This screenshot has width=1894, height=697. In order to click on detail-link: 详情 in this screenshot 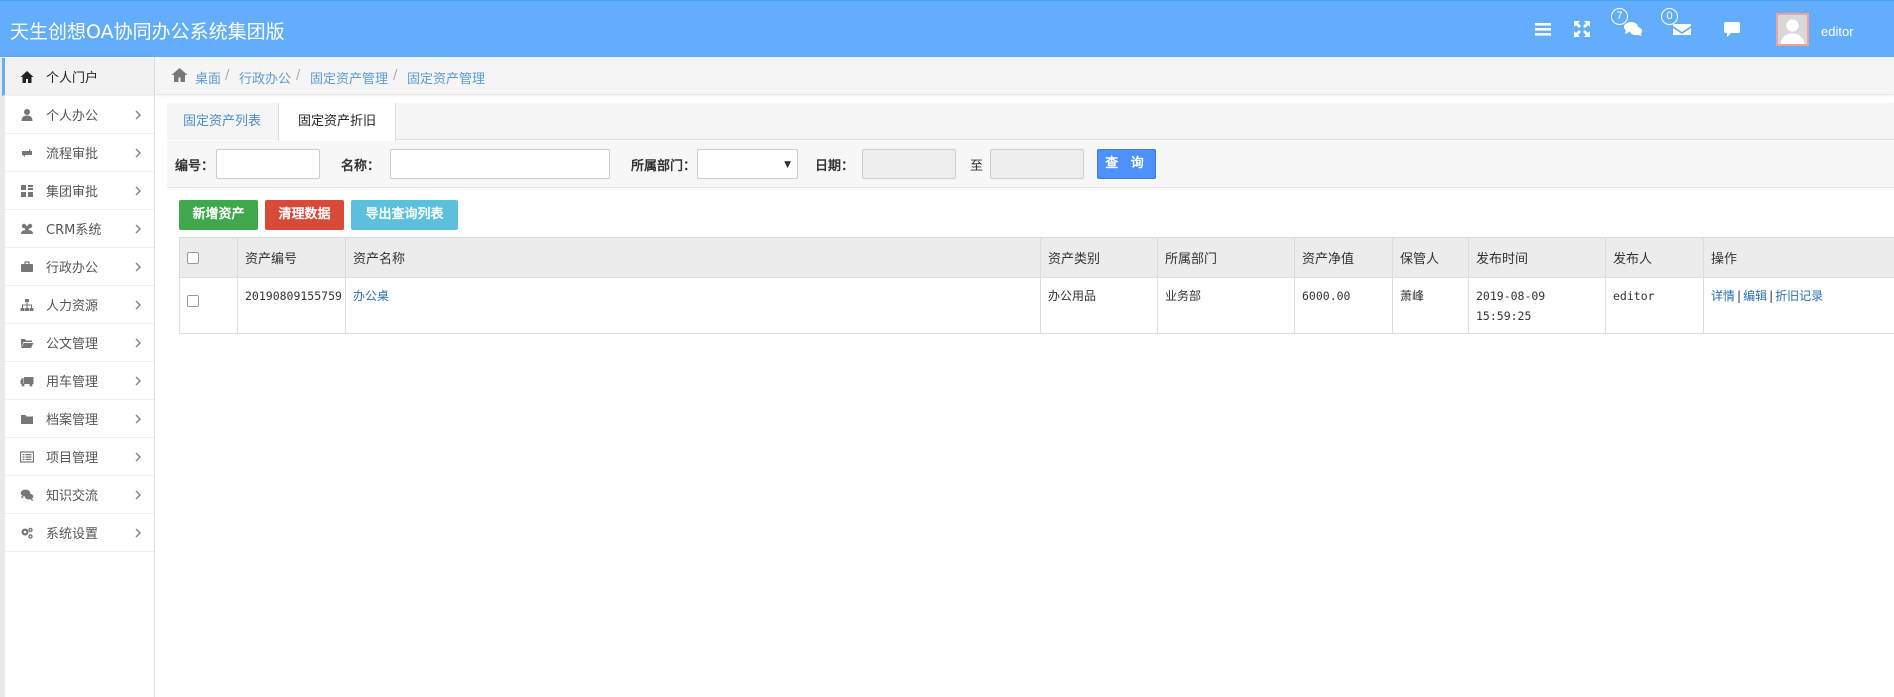, I will do `click(1723, 296)`.